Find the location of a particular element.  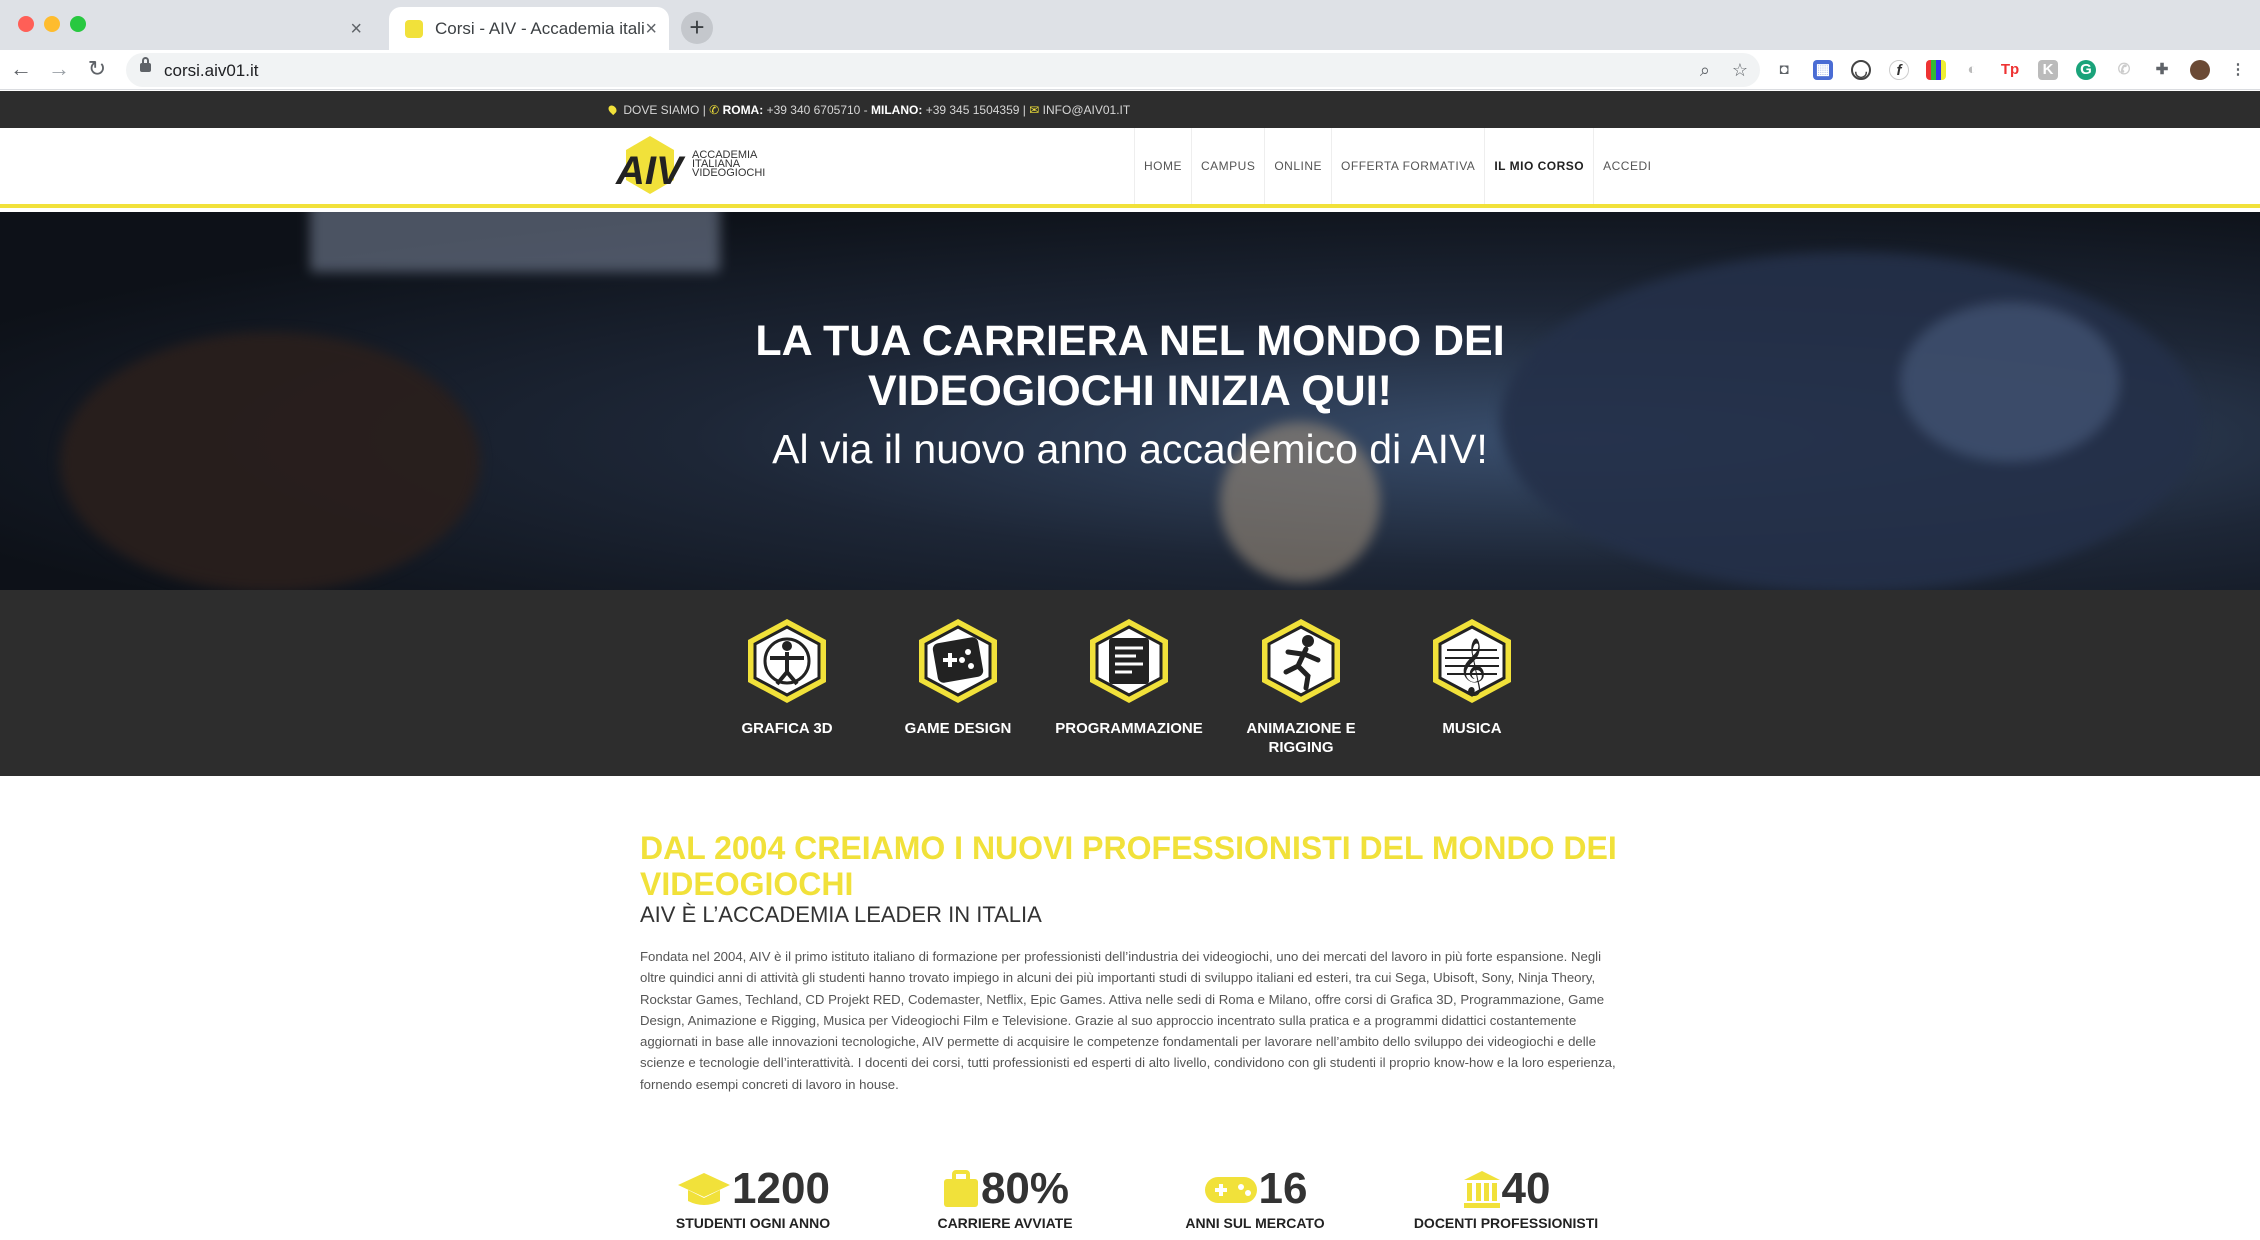

course-grafica-3d: GRAFICA 3D is located at coordinates (787, 677).